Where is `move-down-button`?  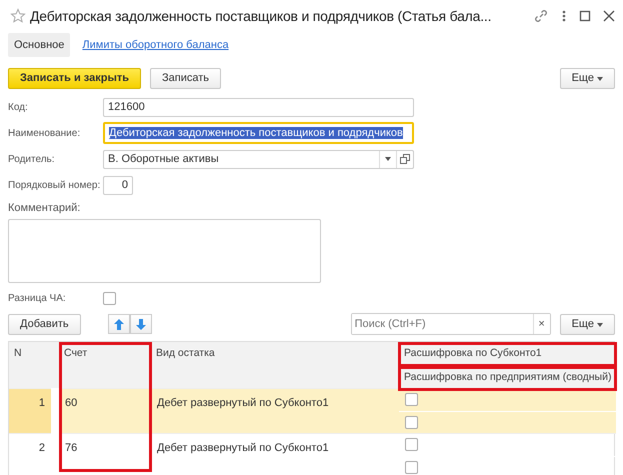
move-down-button is located at coordinates (141, 324).